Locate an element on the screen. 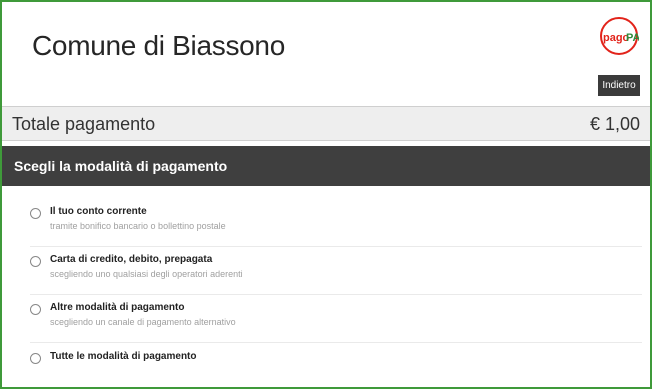 The height and width of the screenshot is (389, 652). total-label: Totale pagamento is located at coordinates (84, 124).